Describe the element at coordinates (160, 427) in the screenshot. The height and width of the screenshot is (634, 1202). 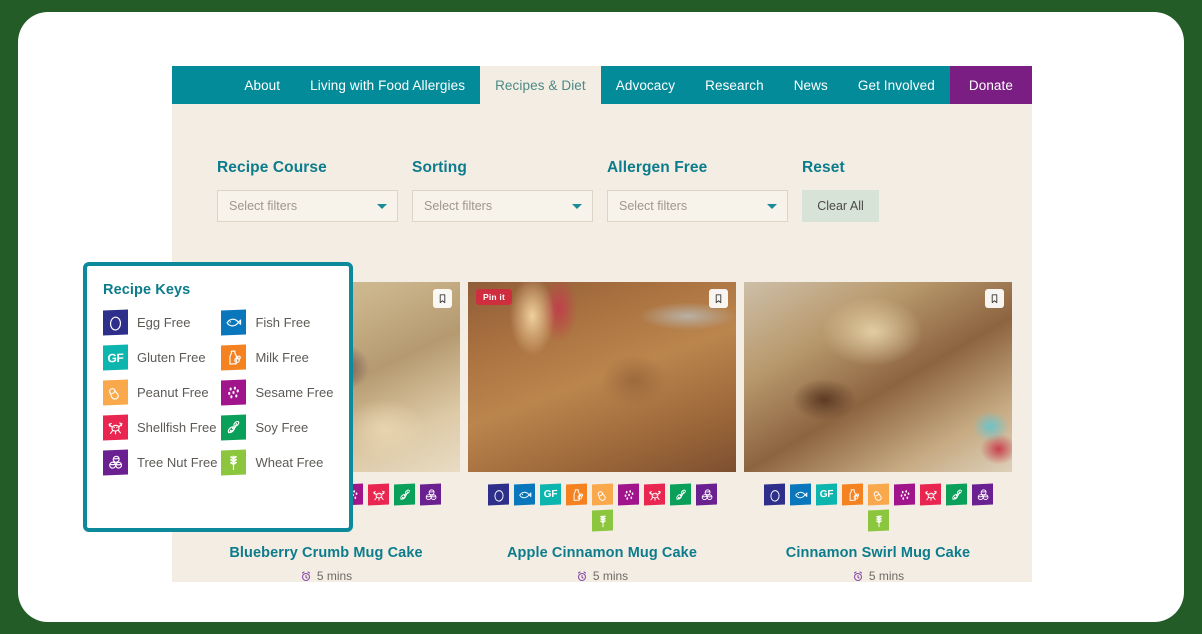
I see `recipe-key-shellfish-free: Shellfish Free` at that location.